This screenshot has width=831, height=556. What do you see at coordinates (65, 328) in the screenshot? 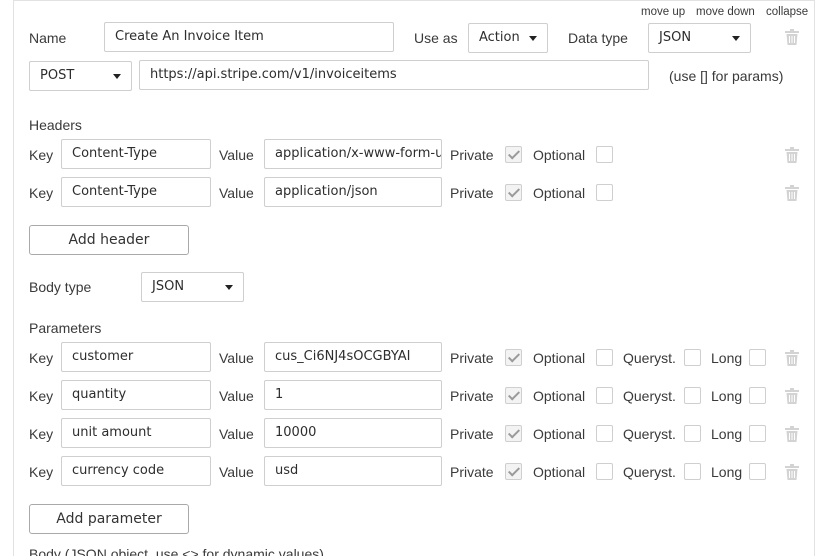
I see `parameters-title: Parameters` at bounding box center [65, 328].